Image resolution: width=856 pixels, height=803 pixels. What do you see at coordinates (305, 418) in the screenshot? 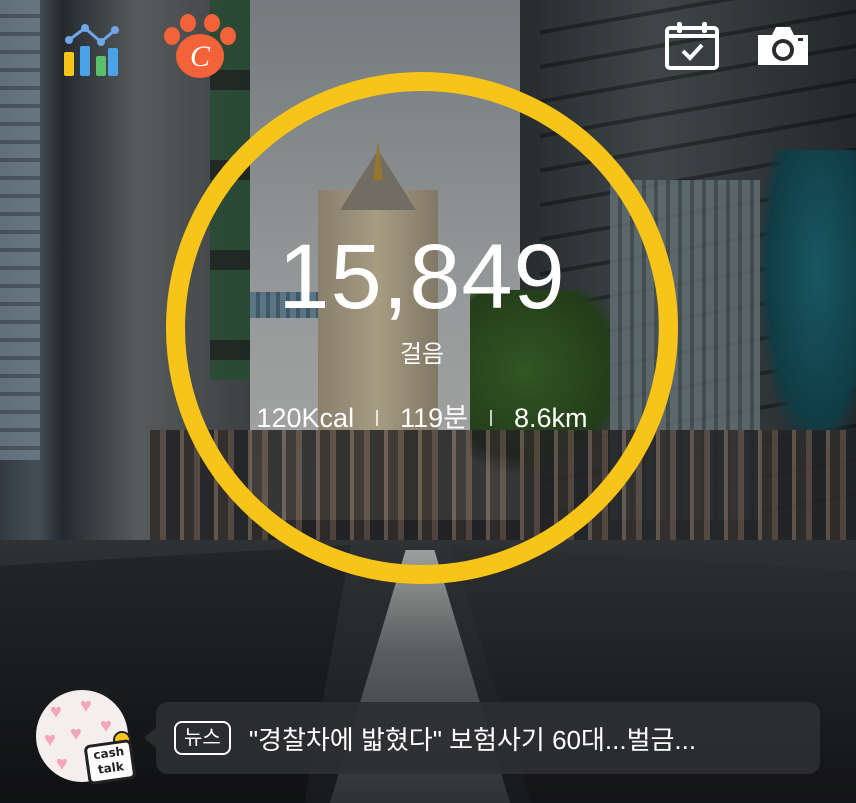
I see `calories-value: 120Kcal` at bounding box center [305, 418].